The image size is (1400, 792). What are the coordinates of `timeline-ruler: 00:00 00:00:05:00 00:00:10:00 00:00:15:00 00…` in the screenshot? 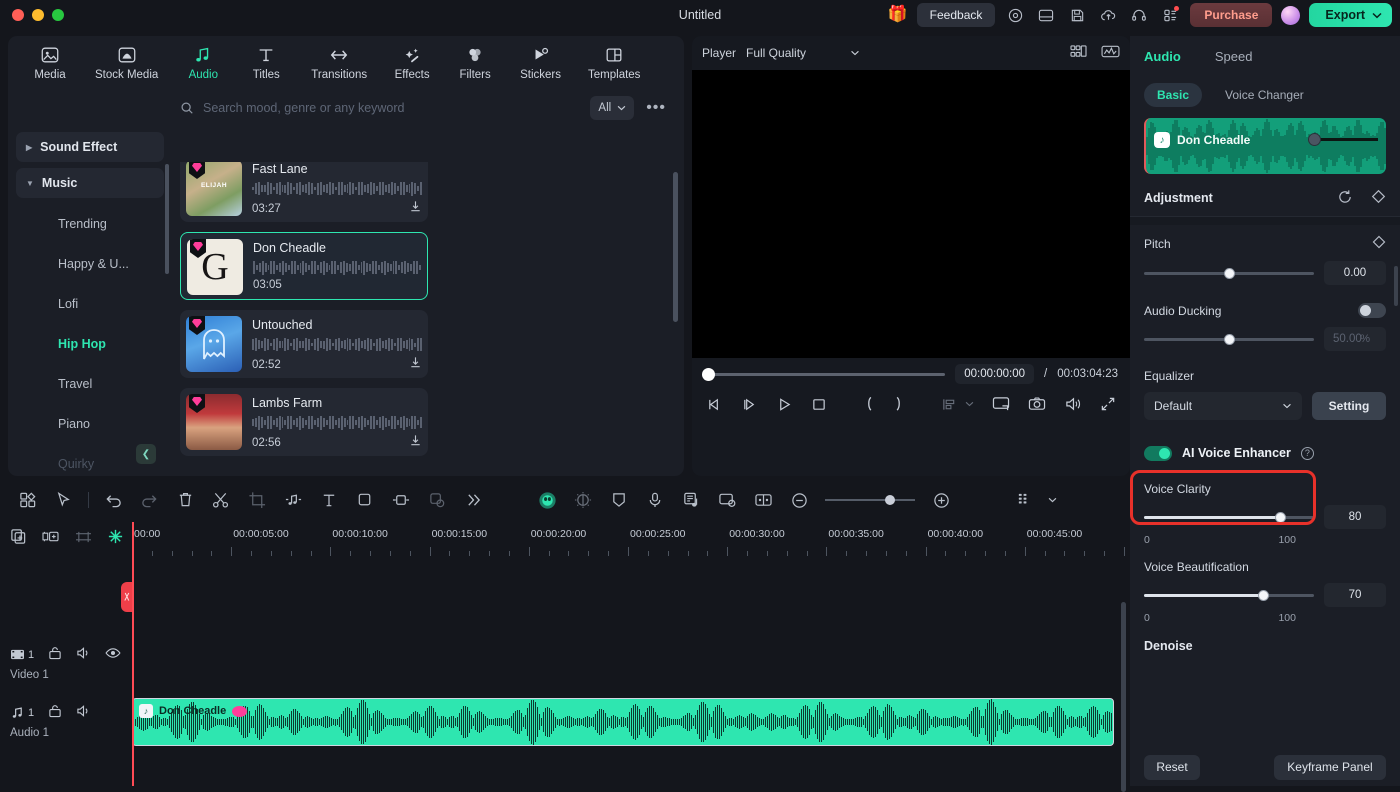 It's located at (757, 543).